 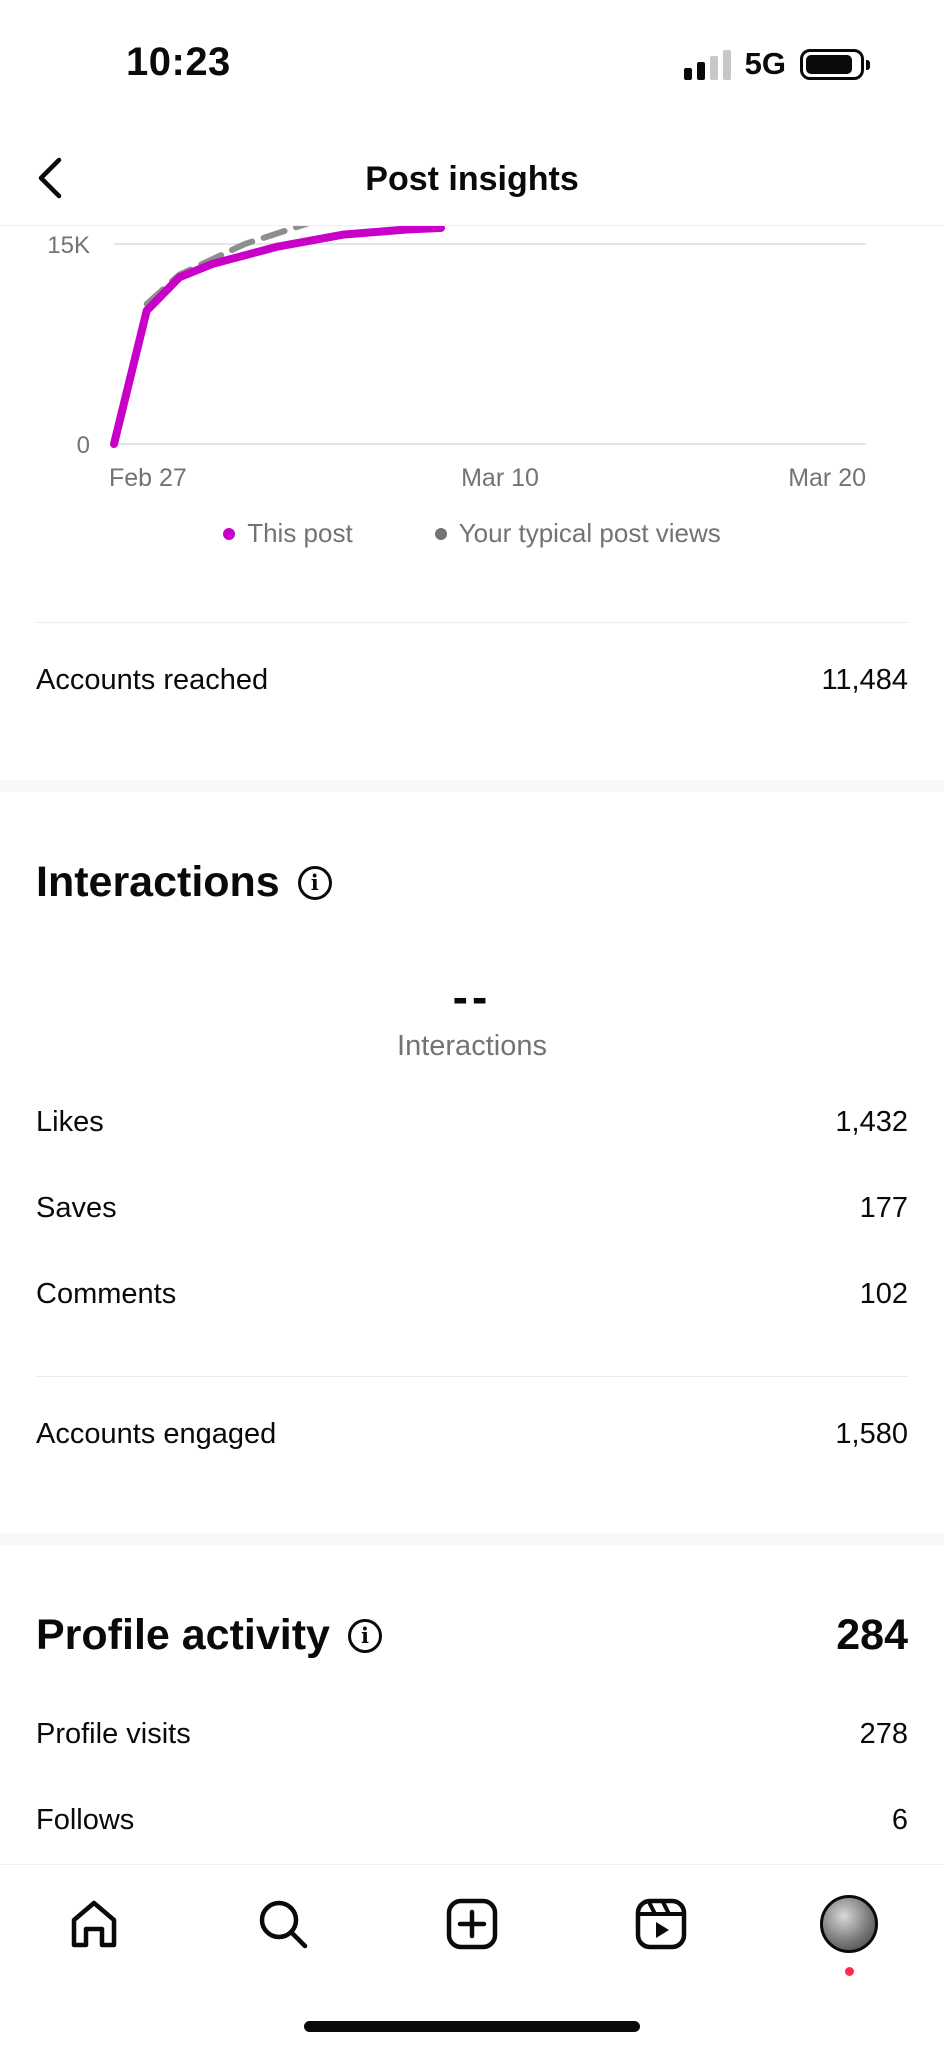 I want to click on profile-activity-total: 284, so click(x=872, y=1635).